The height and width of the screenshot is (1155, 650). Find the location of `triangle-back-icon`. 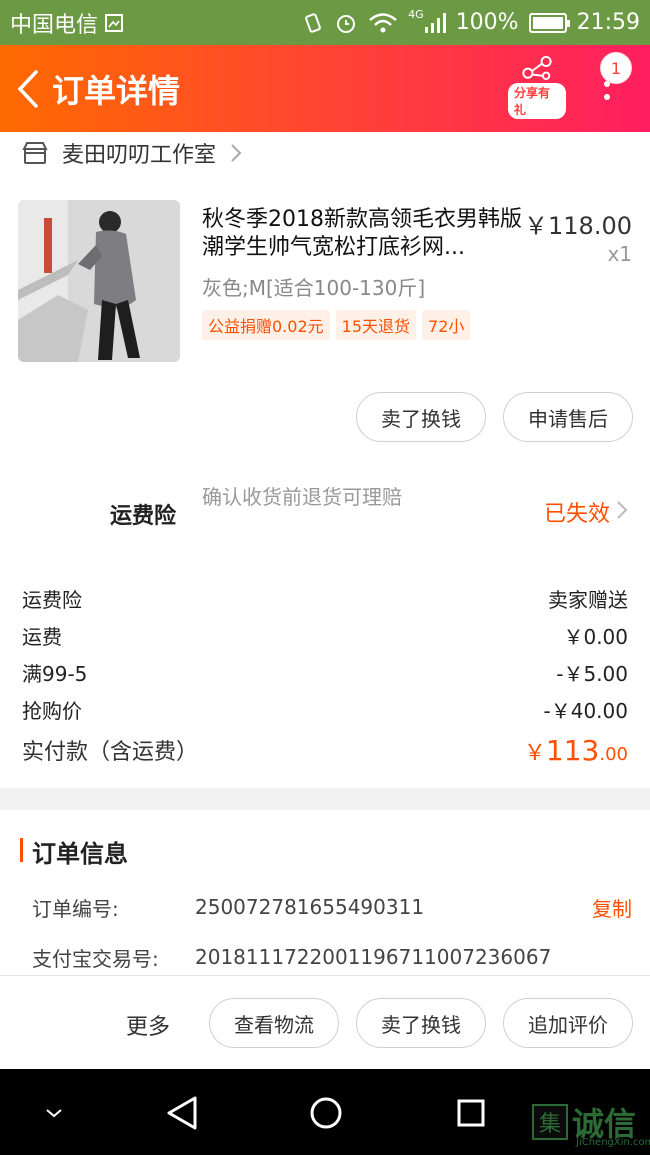

triangle-back-icon is located at coordinates (182, 1113).